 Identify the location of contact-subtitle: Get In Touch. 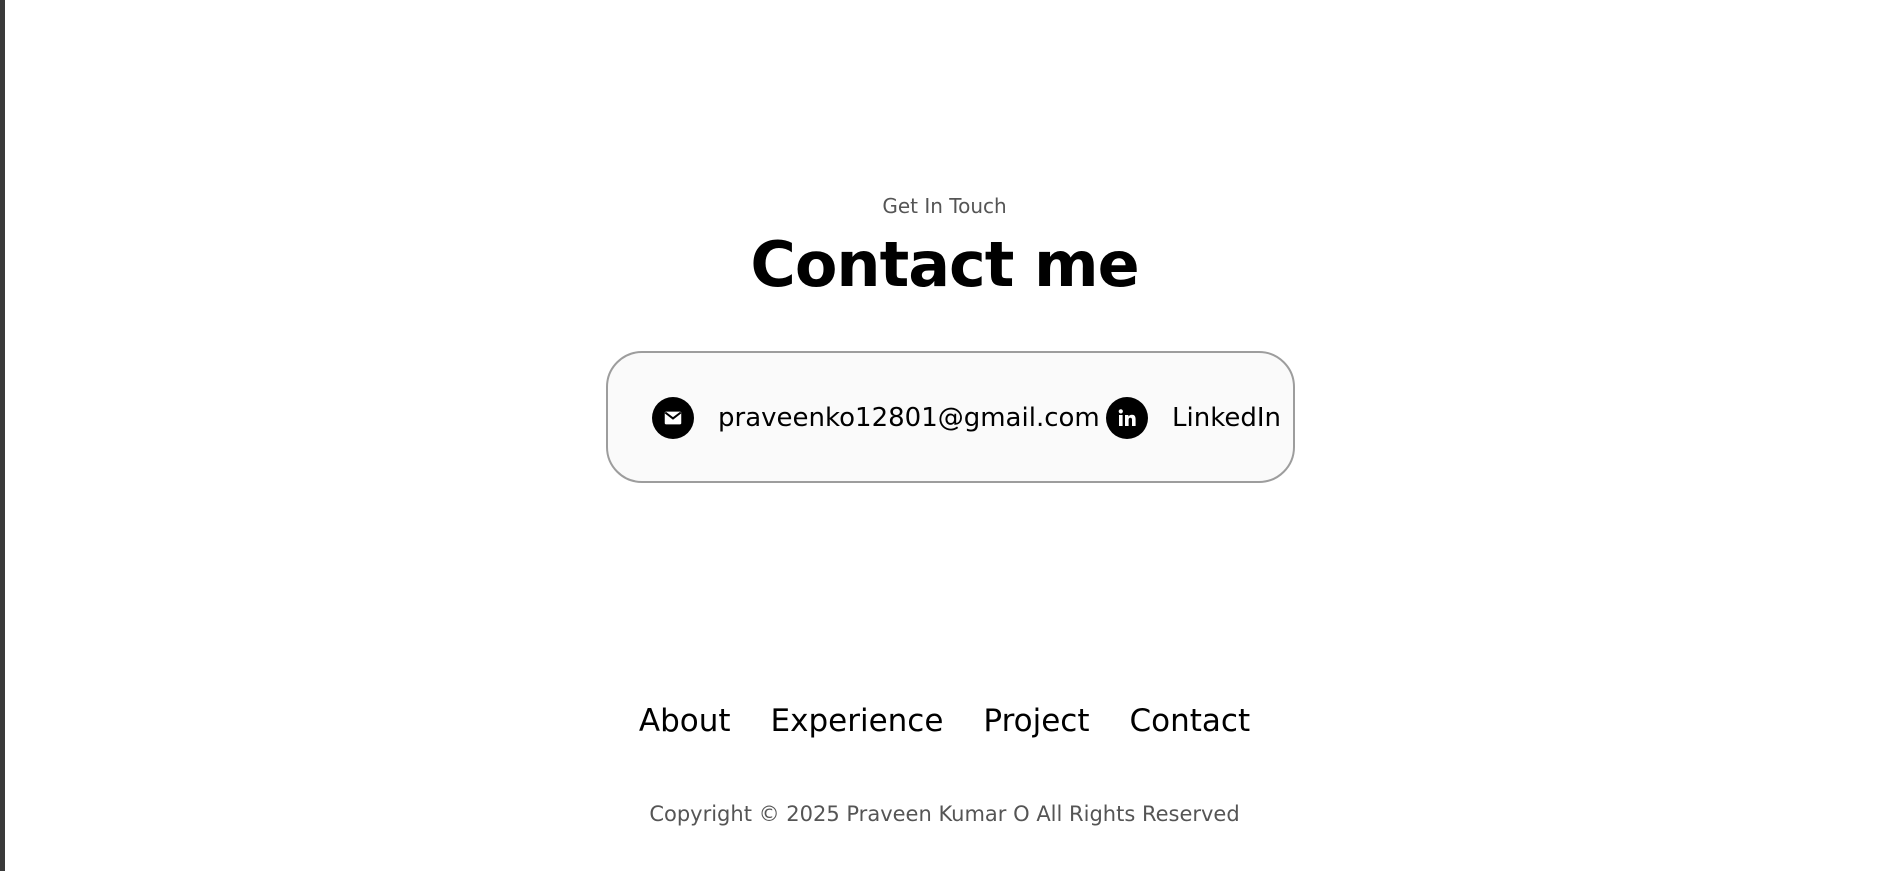
(944, 206).